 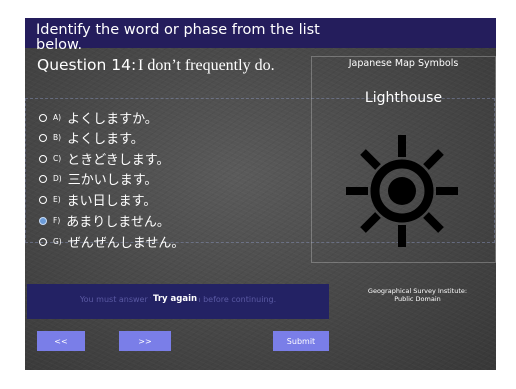 I want to click on question-text: I don’t frequently do., so click(x=206, y=65).